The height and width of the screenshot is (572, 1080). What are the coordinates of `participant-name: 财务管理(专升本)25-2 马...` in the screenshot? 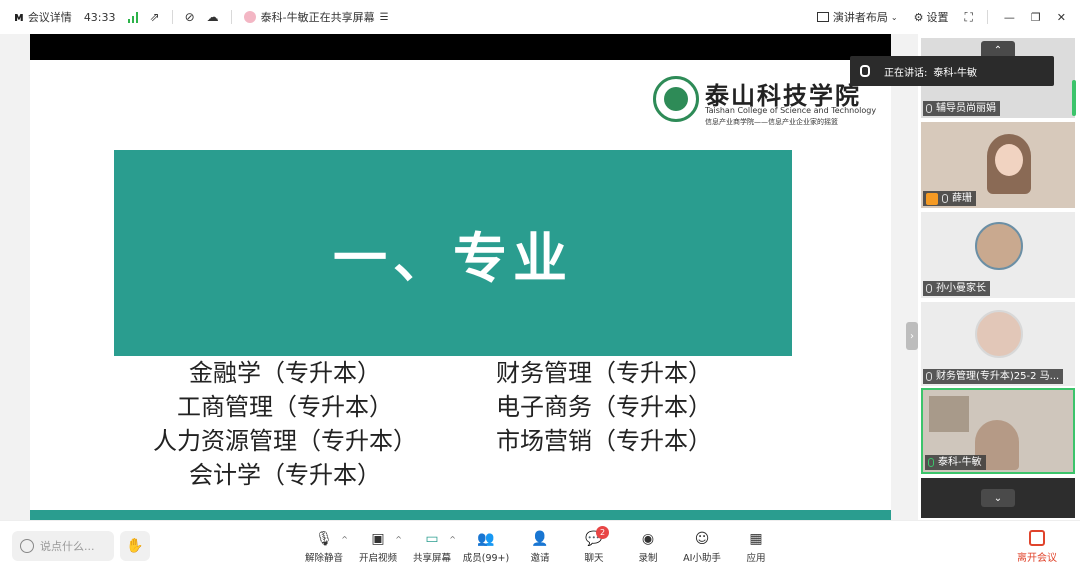 It's located at (998, 376).